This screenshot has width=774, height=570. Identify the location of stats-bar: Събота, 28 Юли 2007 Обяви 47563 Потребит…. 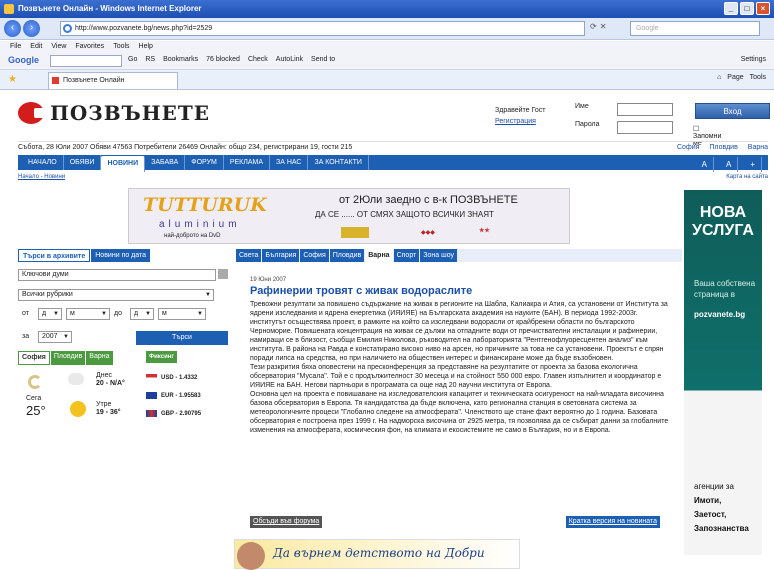
(393, 147).